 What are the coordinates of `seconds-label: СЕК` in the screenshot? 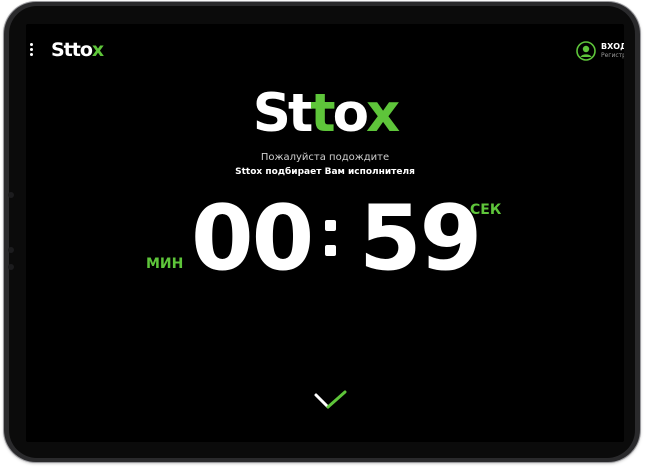 It's located at (486, 210).